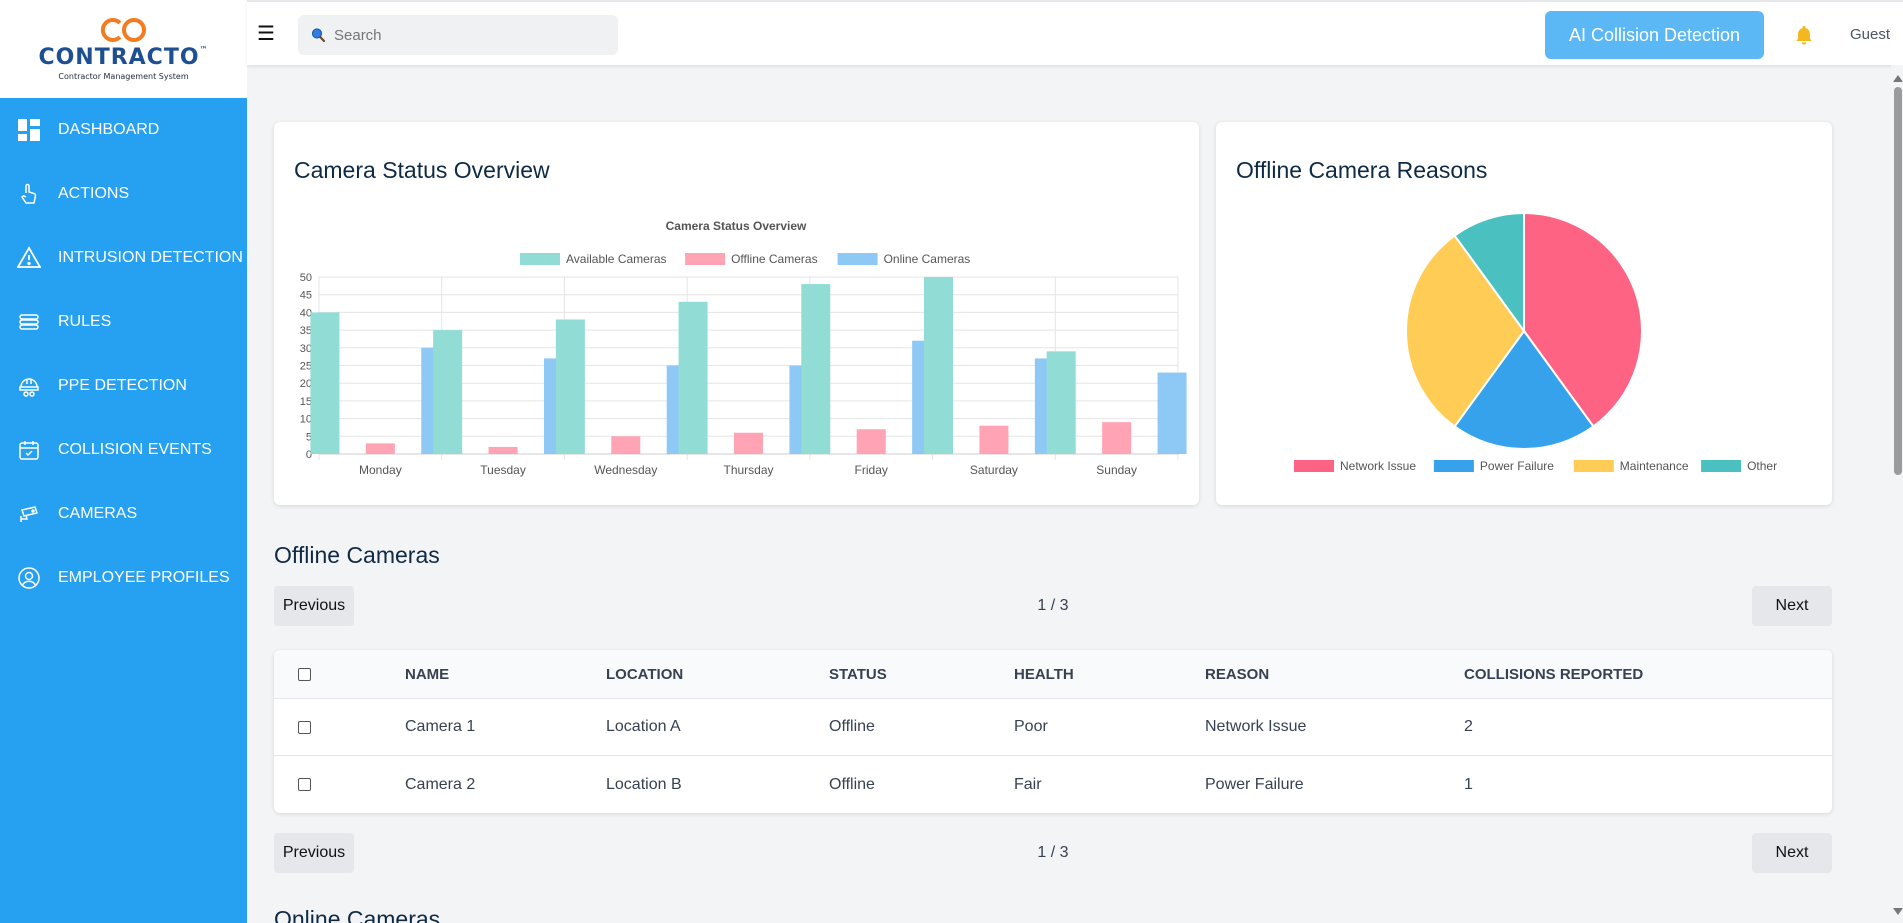 The image size is (1903, 923). Describe the element at coordinates (306, 331) in the screenshot. I see `y-tick-label: 35` at that location.